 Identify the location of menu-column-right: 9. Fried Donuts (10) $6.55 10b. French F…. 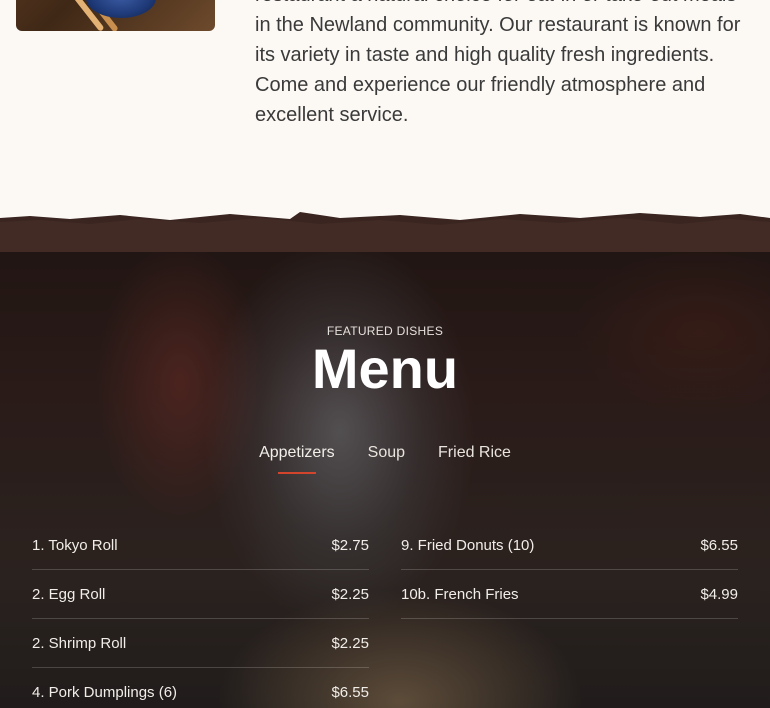
(569, 615).